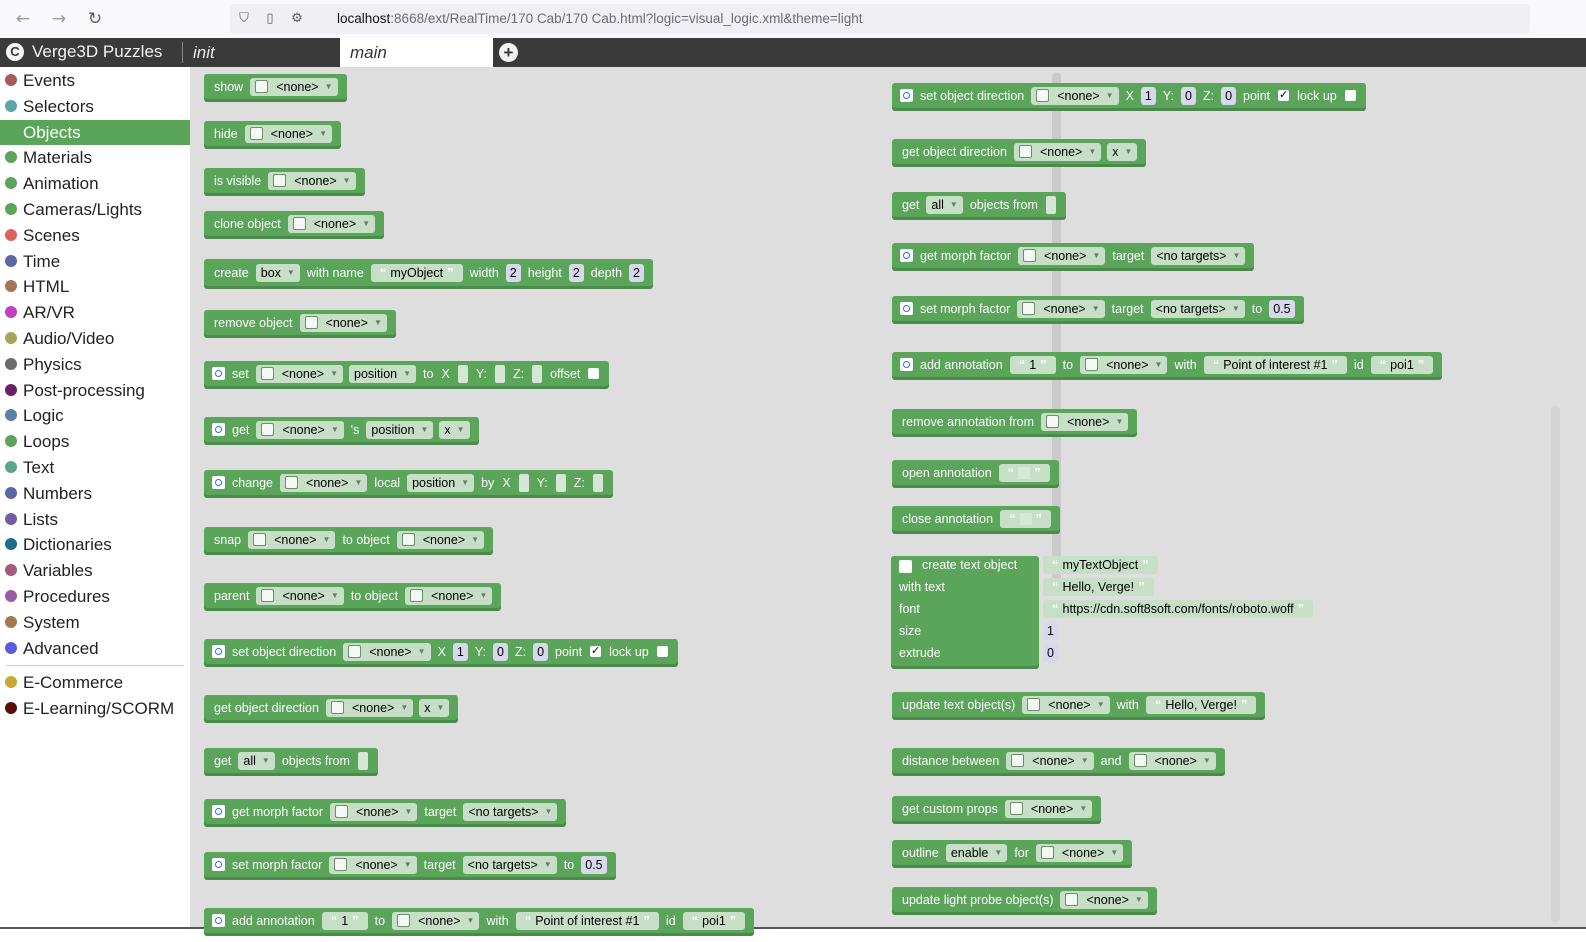  I want to click on block-change-position: change <none> ▼ local position ▼ by X Y: Z:, so click(408, 482).